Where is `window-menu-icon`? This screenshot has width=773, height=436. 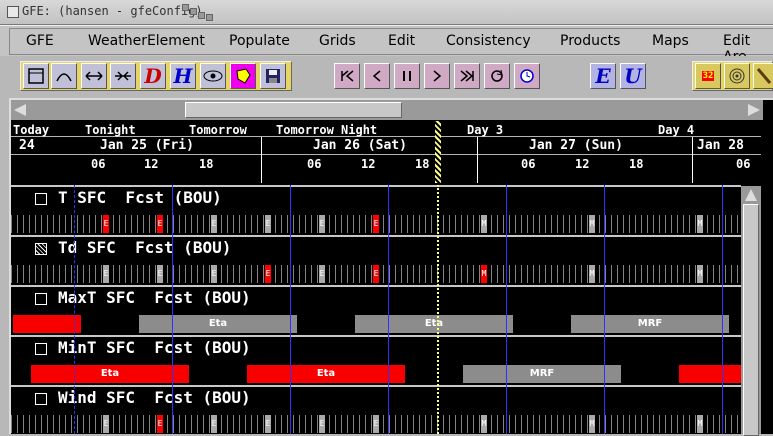
window-menu-icon is located at coordinates (13, 12).